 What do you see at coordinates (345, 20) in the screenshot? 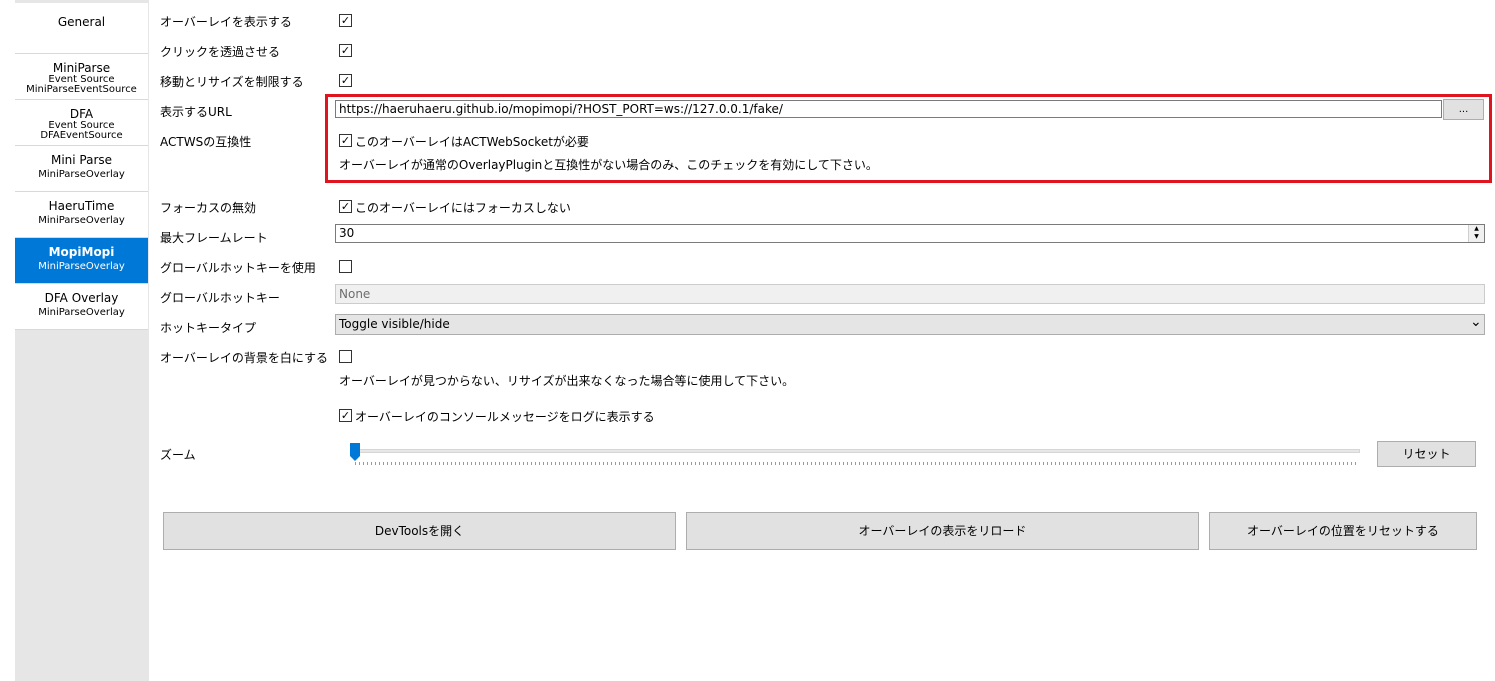
I see `show-overlay-checkbox: ✓` at bounding box center [345, 20].